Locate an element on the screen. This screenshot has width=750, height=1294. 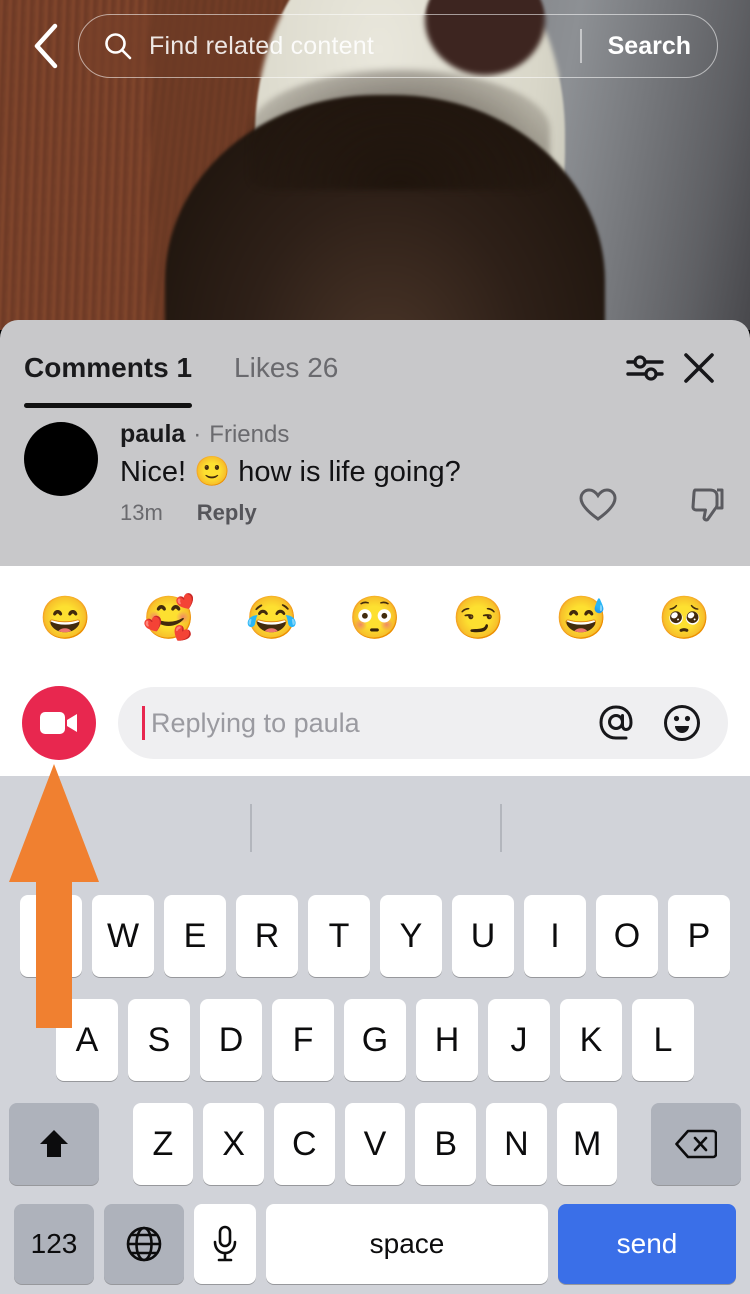
video-camera-icon is located at coordinates (58, 723).